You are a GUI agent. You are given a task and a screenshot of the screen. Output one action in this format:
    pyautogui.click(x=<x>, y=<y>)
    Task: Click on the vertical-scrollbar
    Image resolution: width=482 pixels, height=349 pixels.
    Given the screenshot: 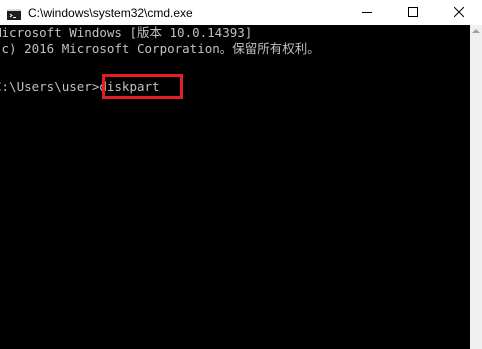 What is the action you would take?
    pyautogui.click(x=476, y=187)
    